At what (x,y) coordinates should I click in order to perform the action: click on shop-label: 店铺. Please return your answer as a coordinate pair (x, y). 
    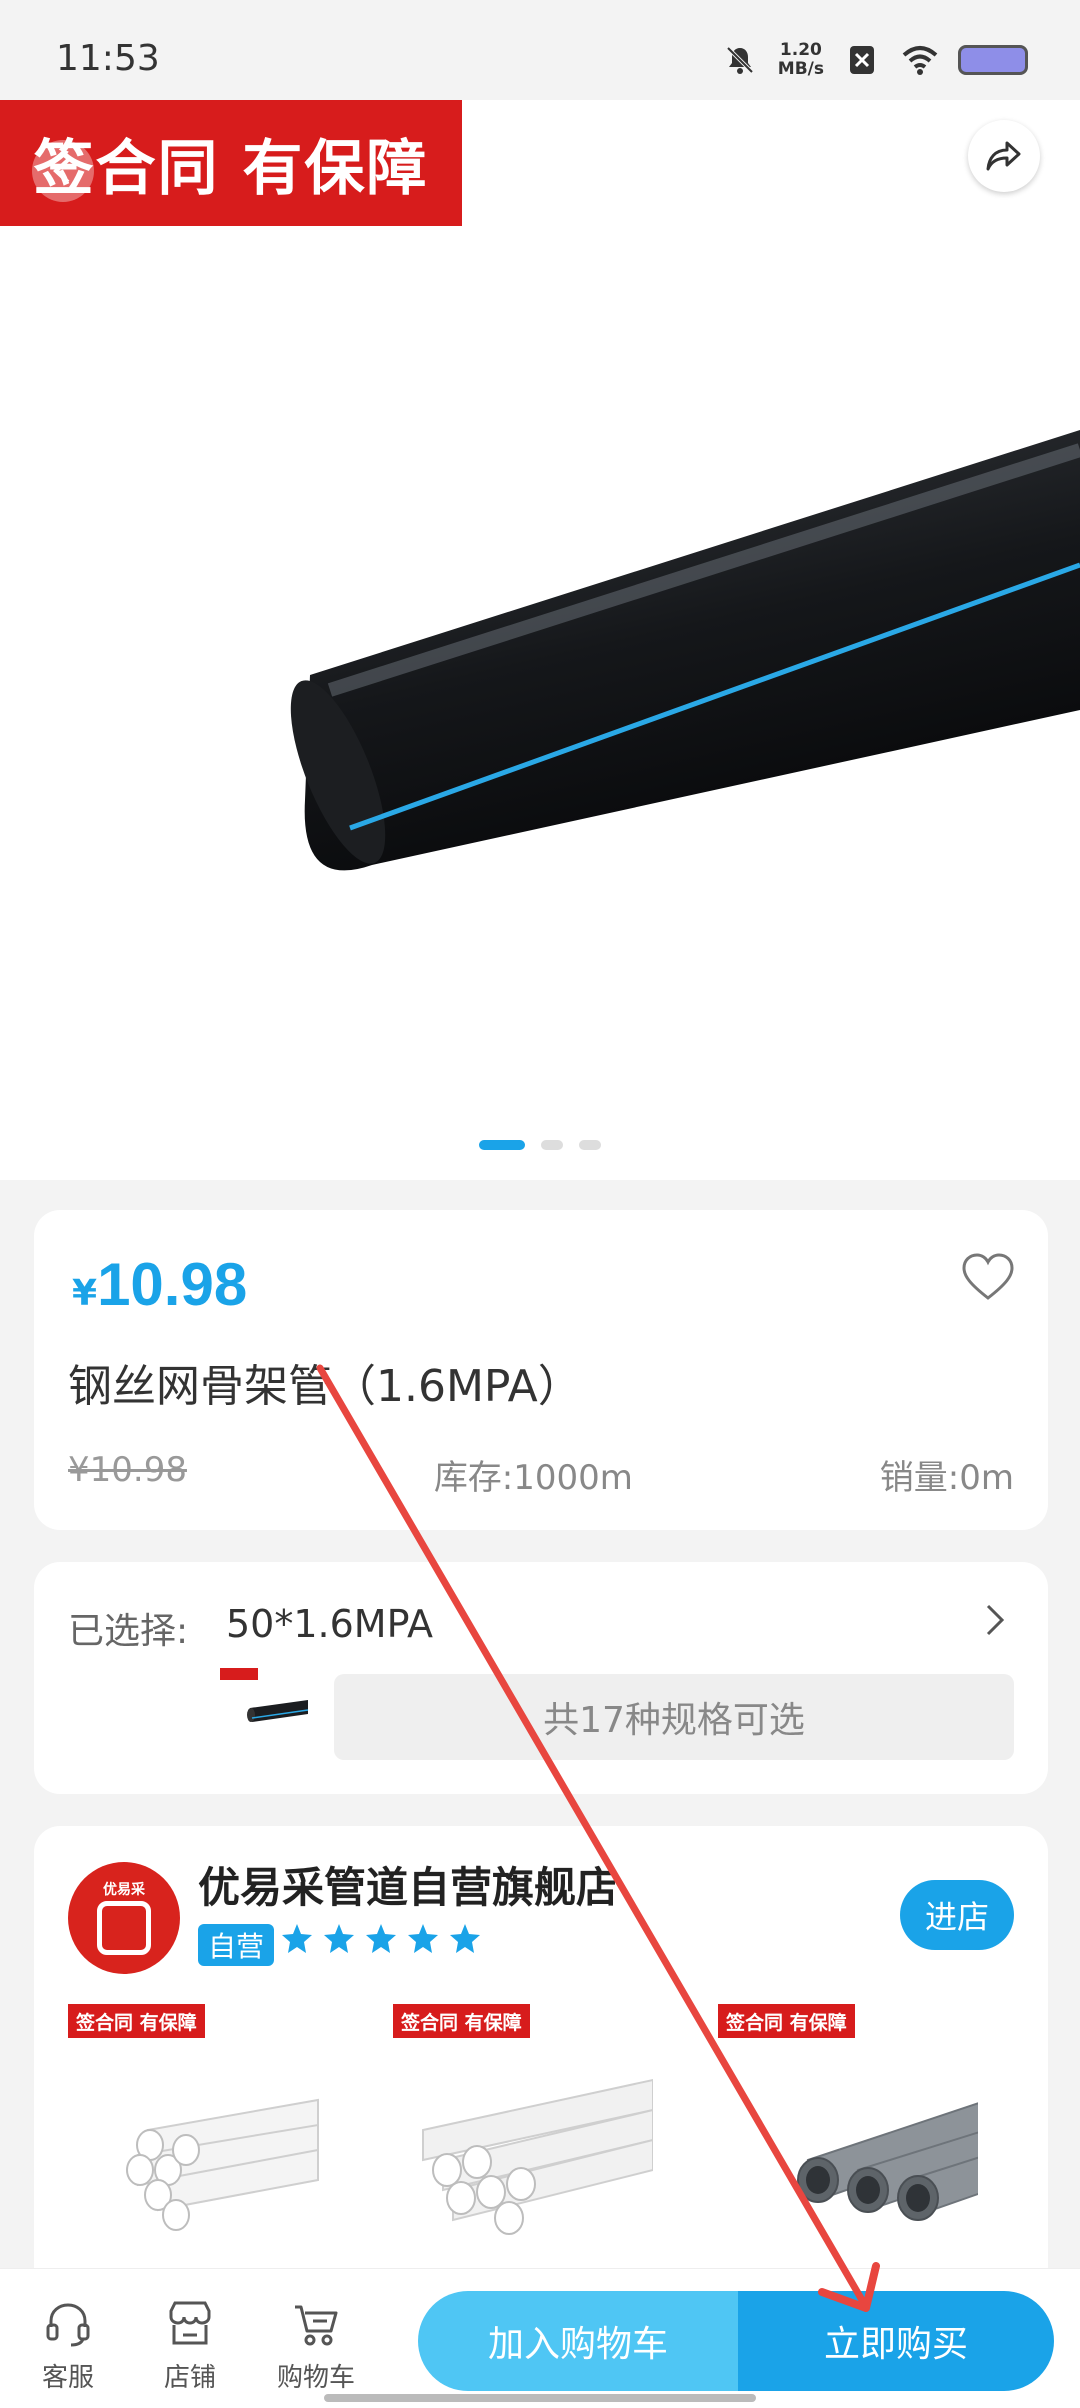
    Looking at the image, I should click on (189, 2378).